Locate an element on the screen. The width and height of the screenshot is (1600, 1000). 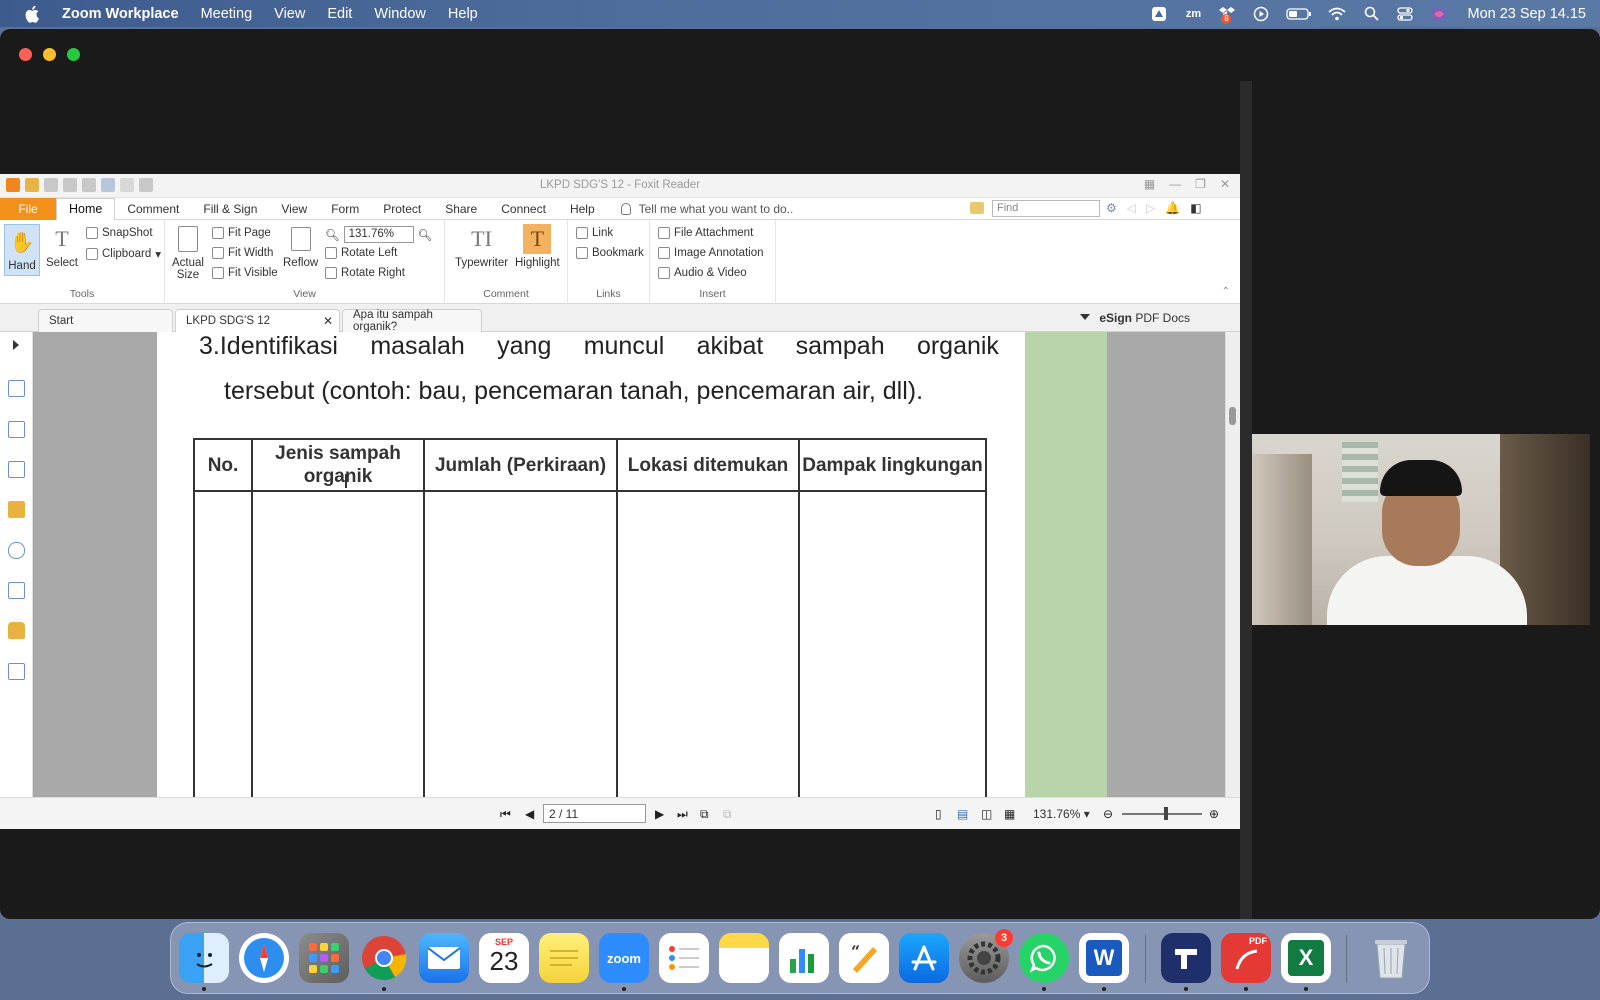
edit-tools-icon is located at coordinates (16, 671).